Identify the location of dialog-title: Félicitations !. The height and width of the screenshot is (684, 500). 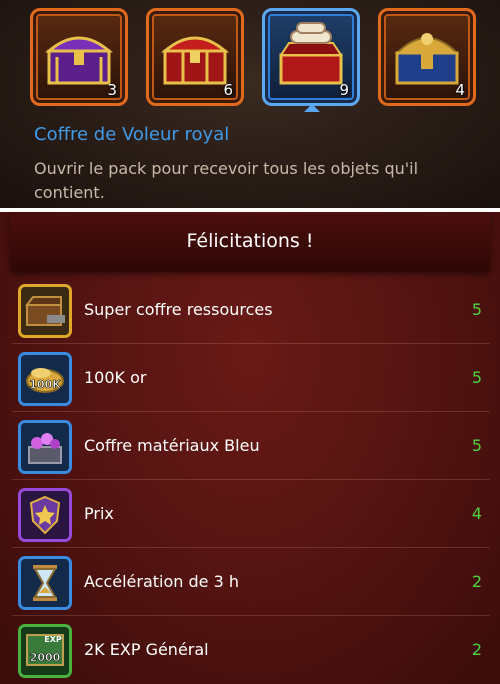
(250, 241).